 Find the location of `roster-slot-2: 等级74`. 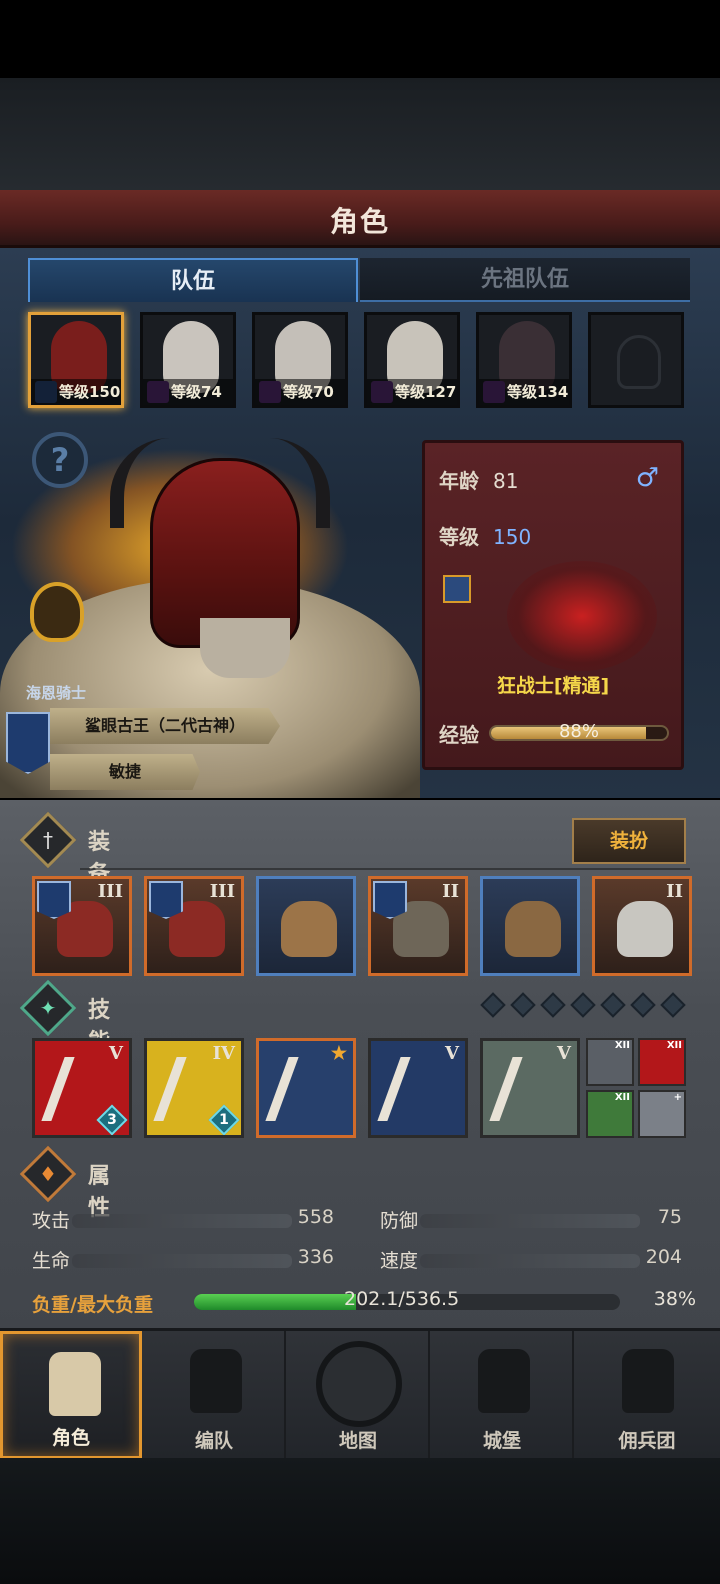

roster-slot-2: 等级74 is located at coordinates (188, 360).